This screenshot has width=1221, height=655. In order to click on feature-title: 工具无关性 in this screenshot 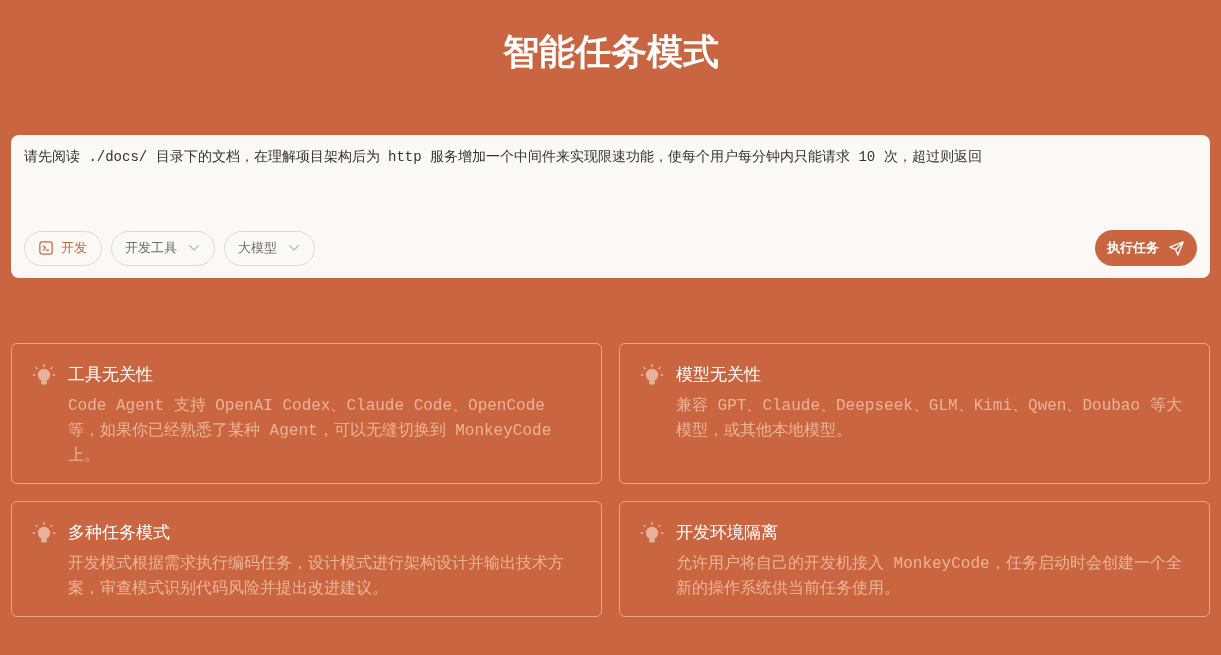, I will do `click(111, 374)`.